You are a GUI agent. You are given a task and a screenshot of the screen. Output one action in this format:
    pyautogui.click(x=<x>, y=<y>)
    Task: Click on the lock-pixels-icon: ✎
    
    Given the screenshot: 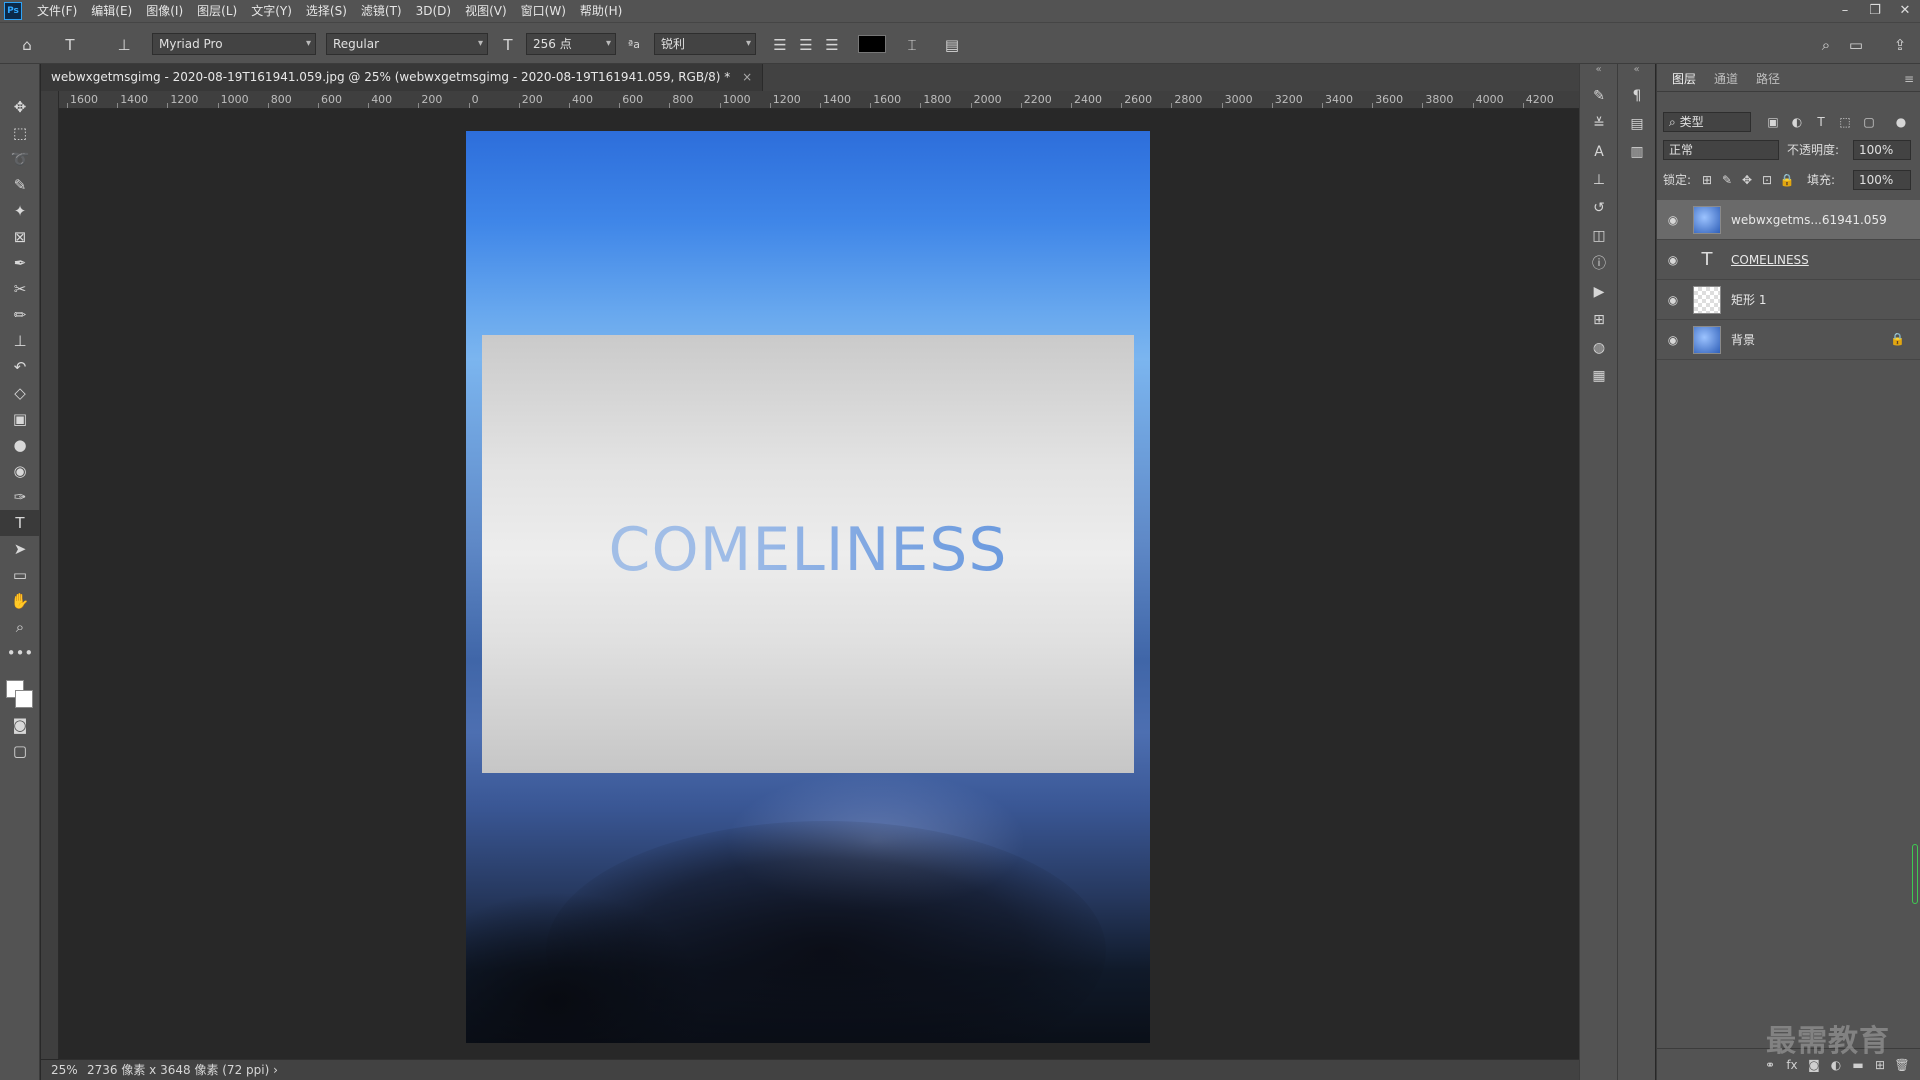 What is the action you would take?
    pyautogui.click(x=1727, y=180)
    